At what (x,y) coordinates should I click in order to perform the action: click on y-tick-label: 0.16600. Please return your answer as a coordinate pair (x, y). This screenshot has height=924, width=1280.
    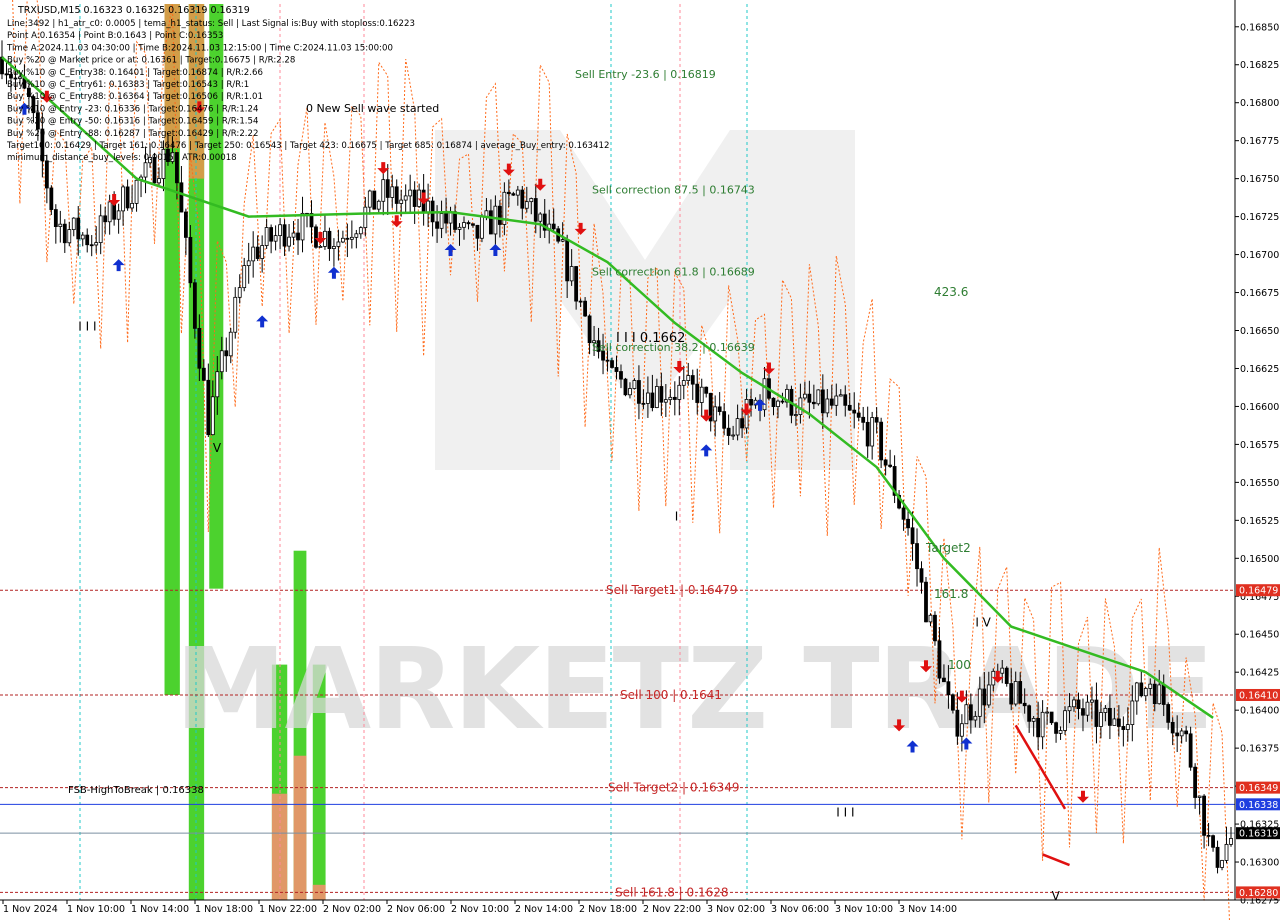
    Looking at the image, I should click on (1259, 407).